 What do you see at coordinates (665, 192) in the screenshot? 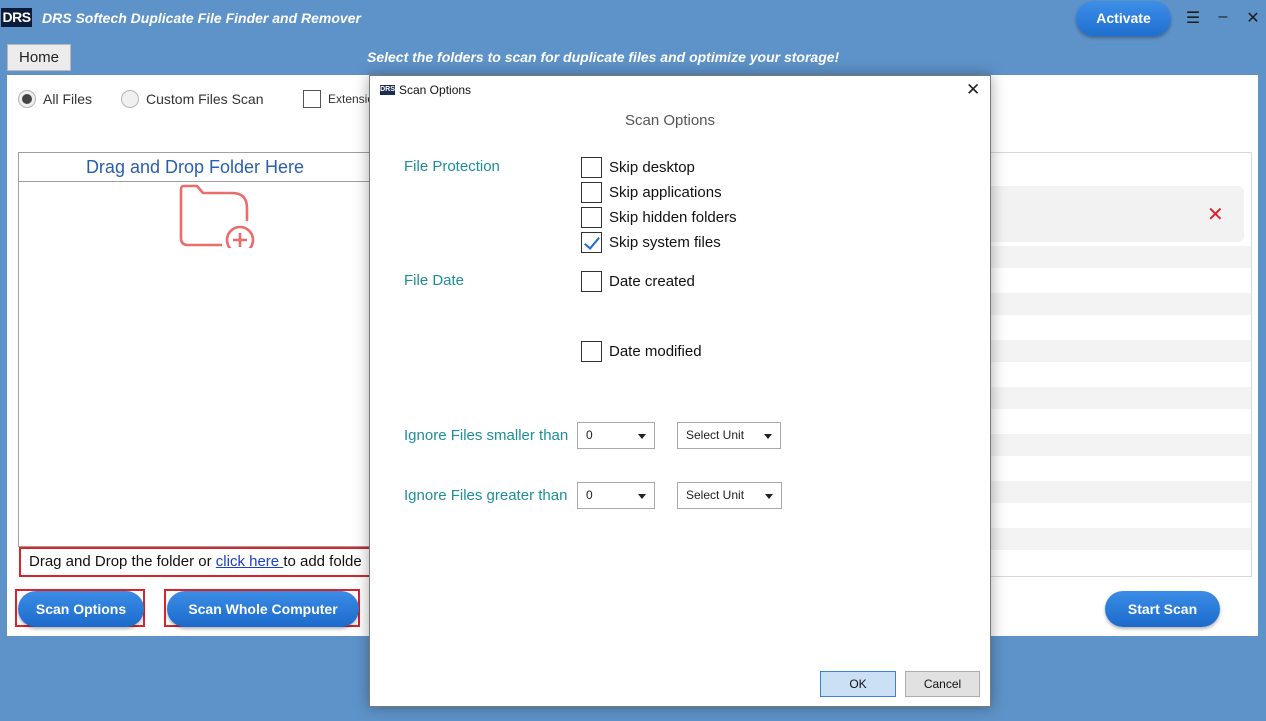
I see `skip-applications-label: Skip applications` at bounding box center [665, 192].